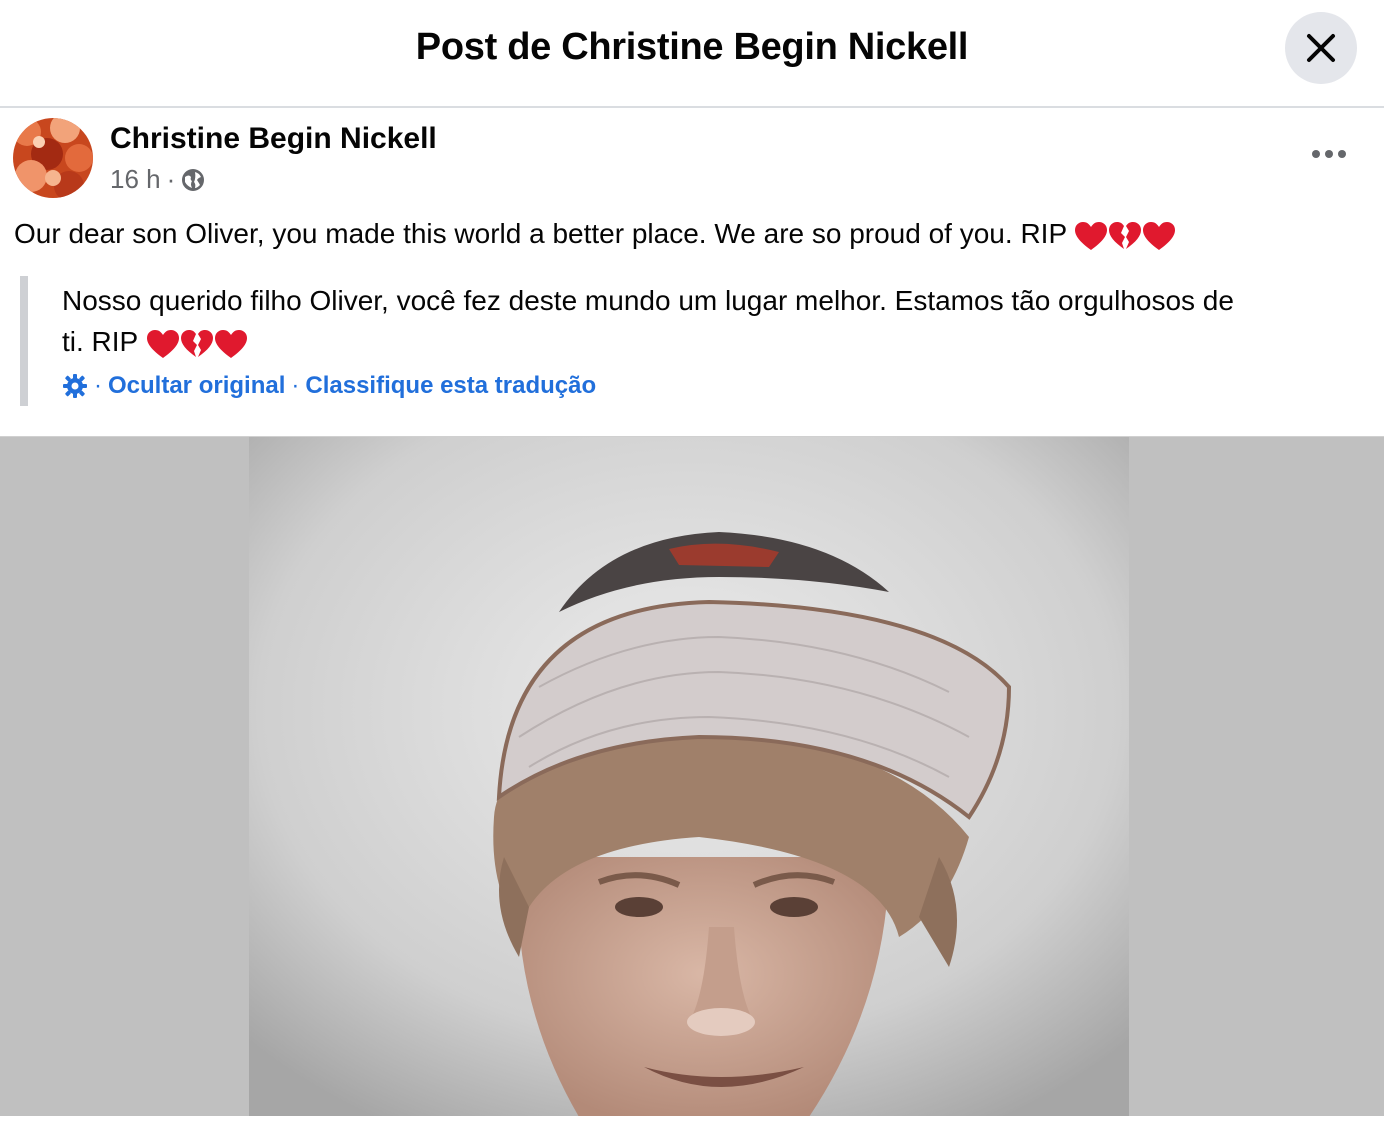  Describe the element at coordinates (196, 386) in the screenshot. I see `hide-original-link: Ocultar original` at that location.